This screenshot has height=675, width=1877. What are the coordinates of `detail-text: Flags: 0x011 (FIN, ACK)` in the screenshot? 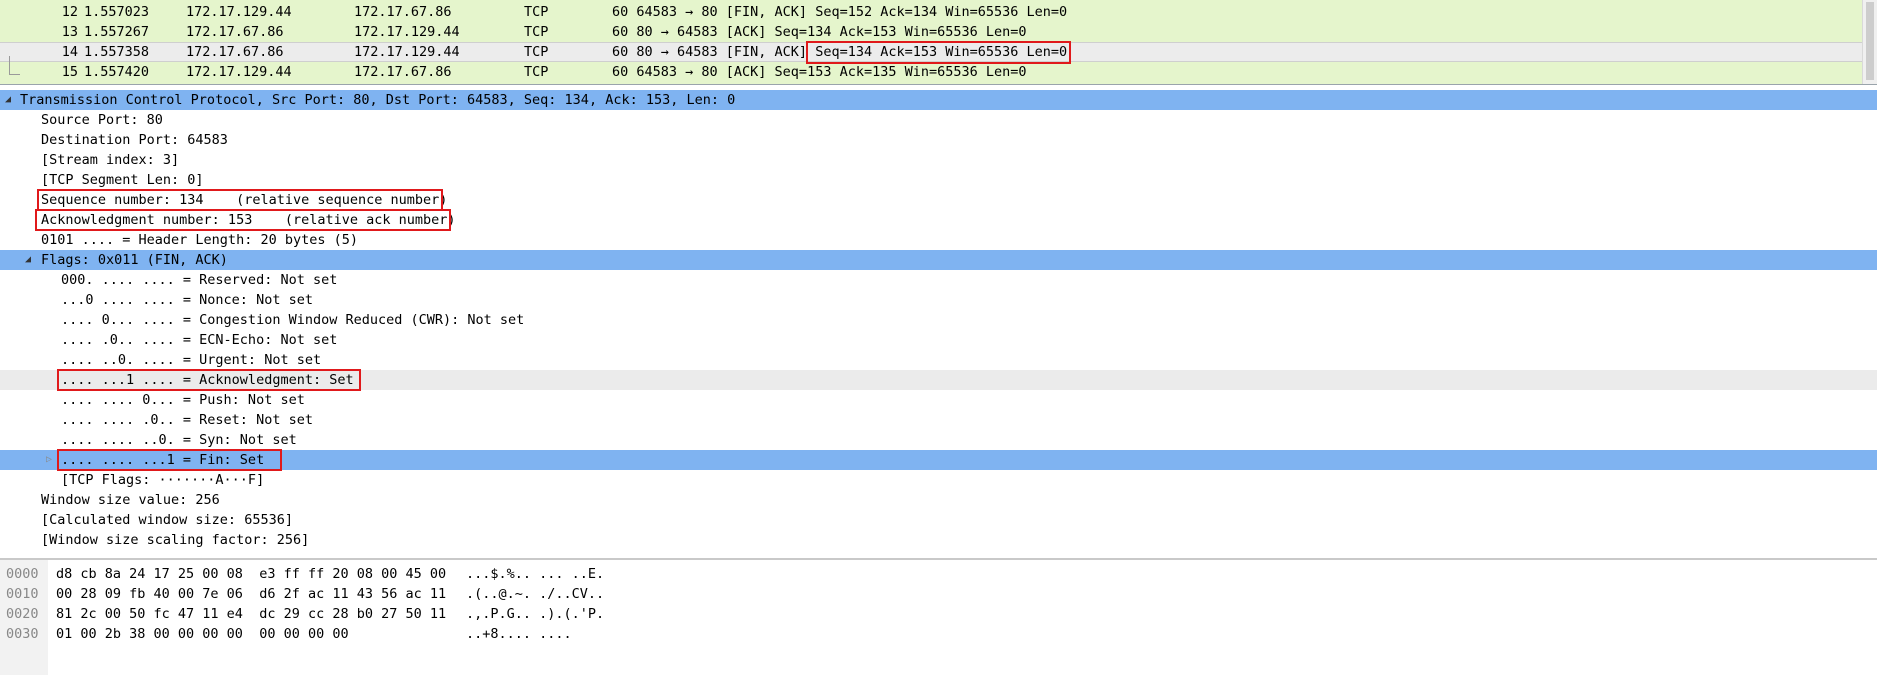 It's located at (134, 260).